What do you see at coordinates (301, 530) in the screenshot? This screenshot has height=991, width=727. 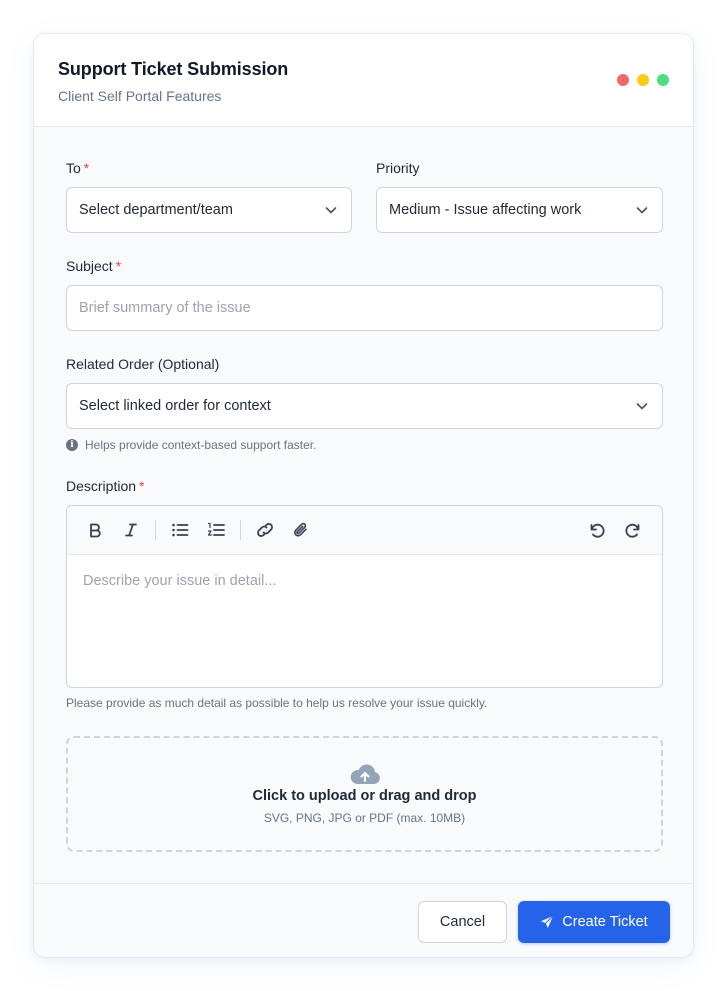 I see `attachment-icon` at bounding box center [301, 530].